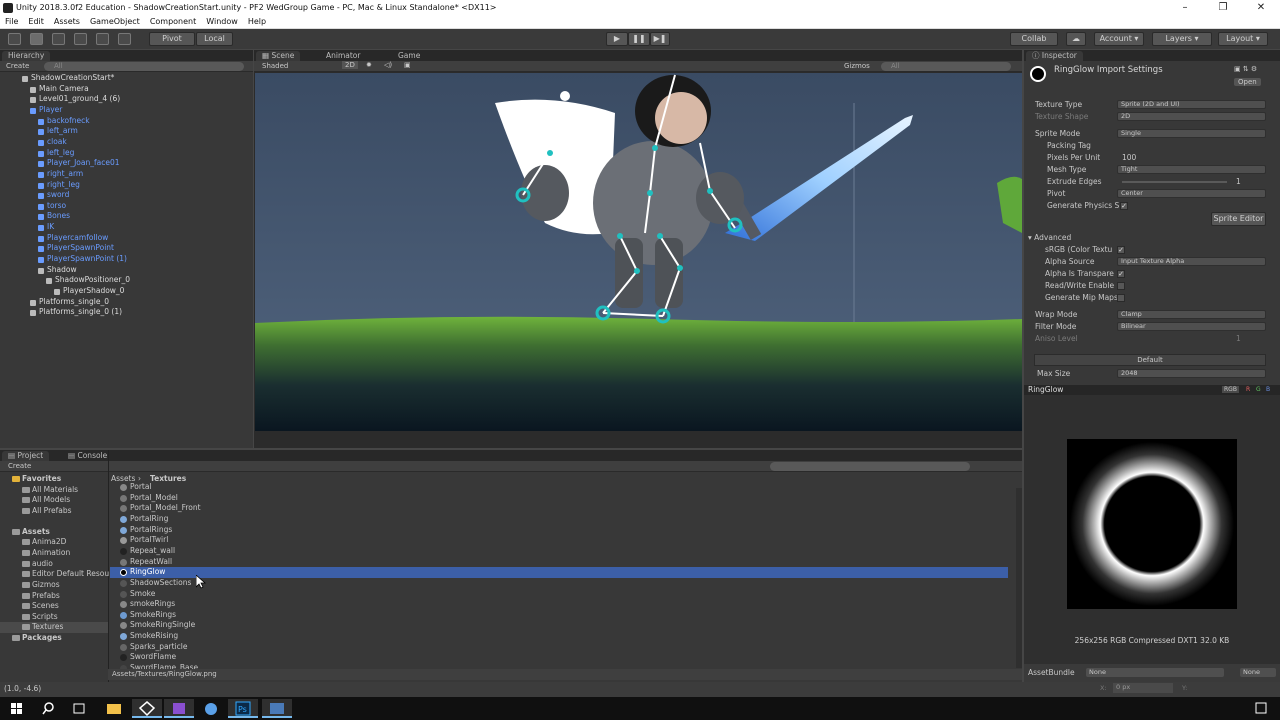 This screenshot has width=1280, height=720. Describe the element at coordinates (1245, 69) in the screenshot. I see `inspector-settings-icon: ▣ ⇅ ⚙` at that location.